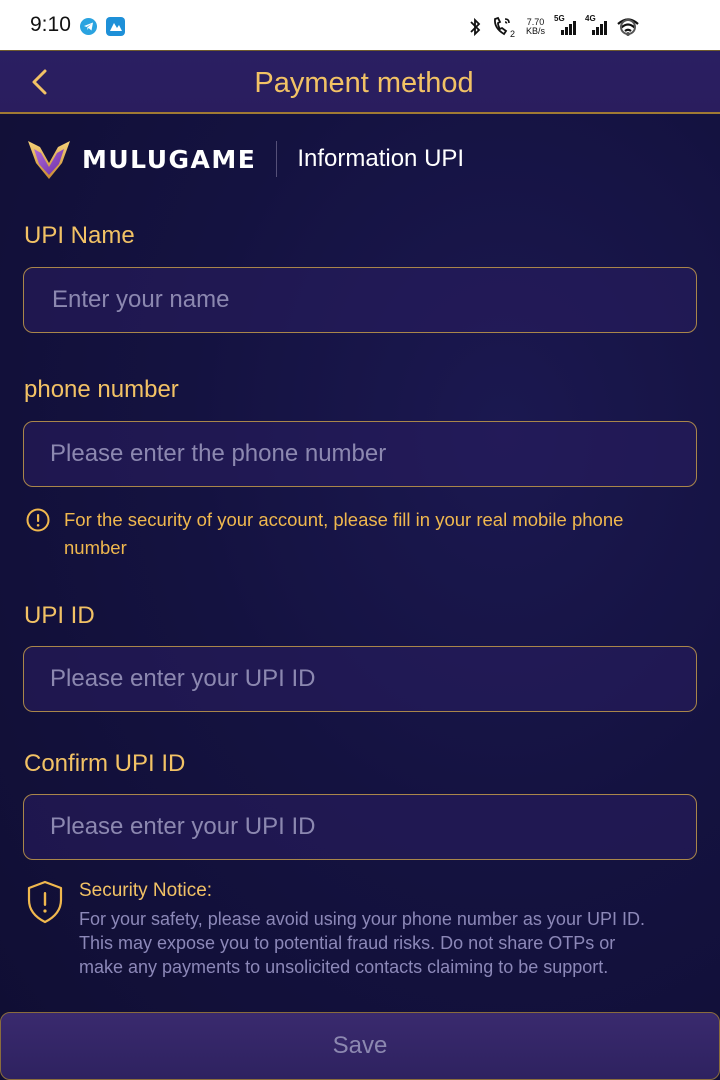  What do you see at coordinates (360, 454) in the screenshot?
I see `phone-number-input` at bounding box center [360, 454].